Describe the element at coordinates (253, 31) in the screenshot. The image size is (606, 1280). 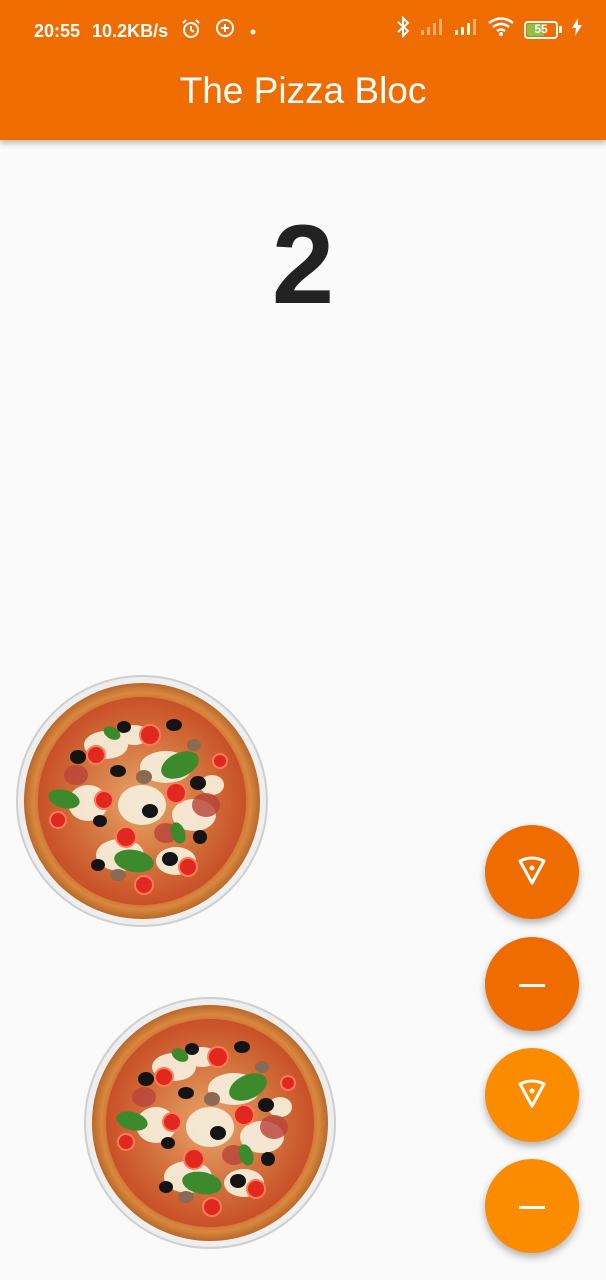
I see `notification-dot-icon` at that location.